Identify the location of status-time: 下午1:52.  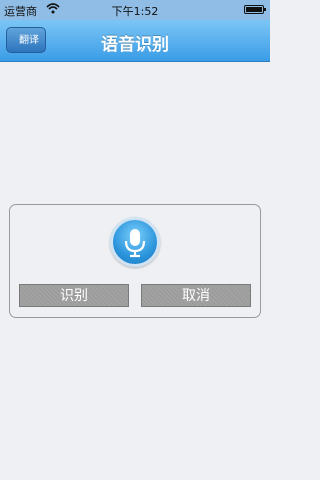
(135, 11).